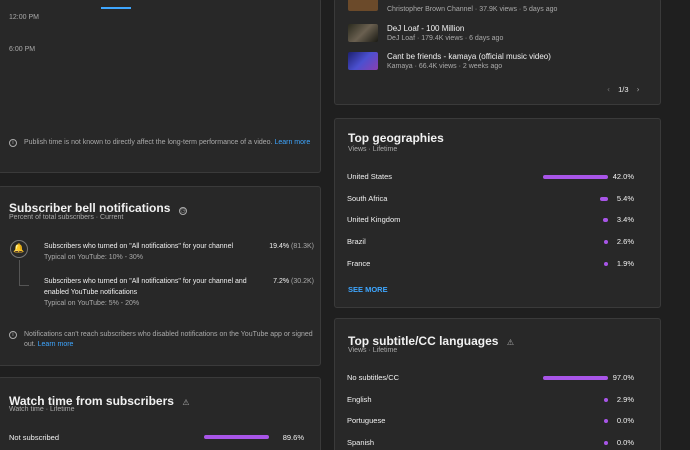 Image resolution: width=690 pixels, height=450 pixels. What do you see at coordinates (625, 263) in the screenshot?
I see `geo-row-value: 1.9%` at bounding box center [625, 263].